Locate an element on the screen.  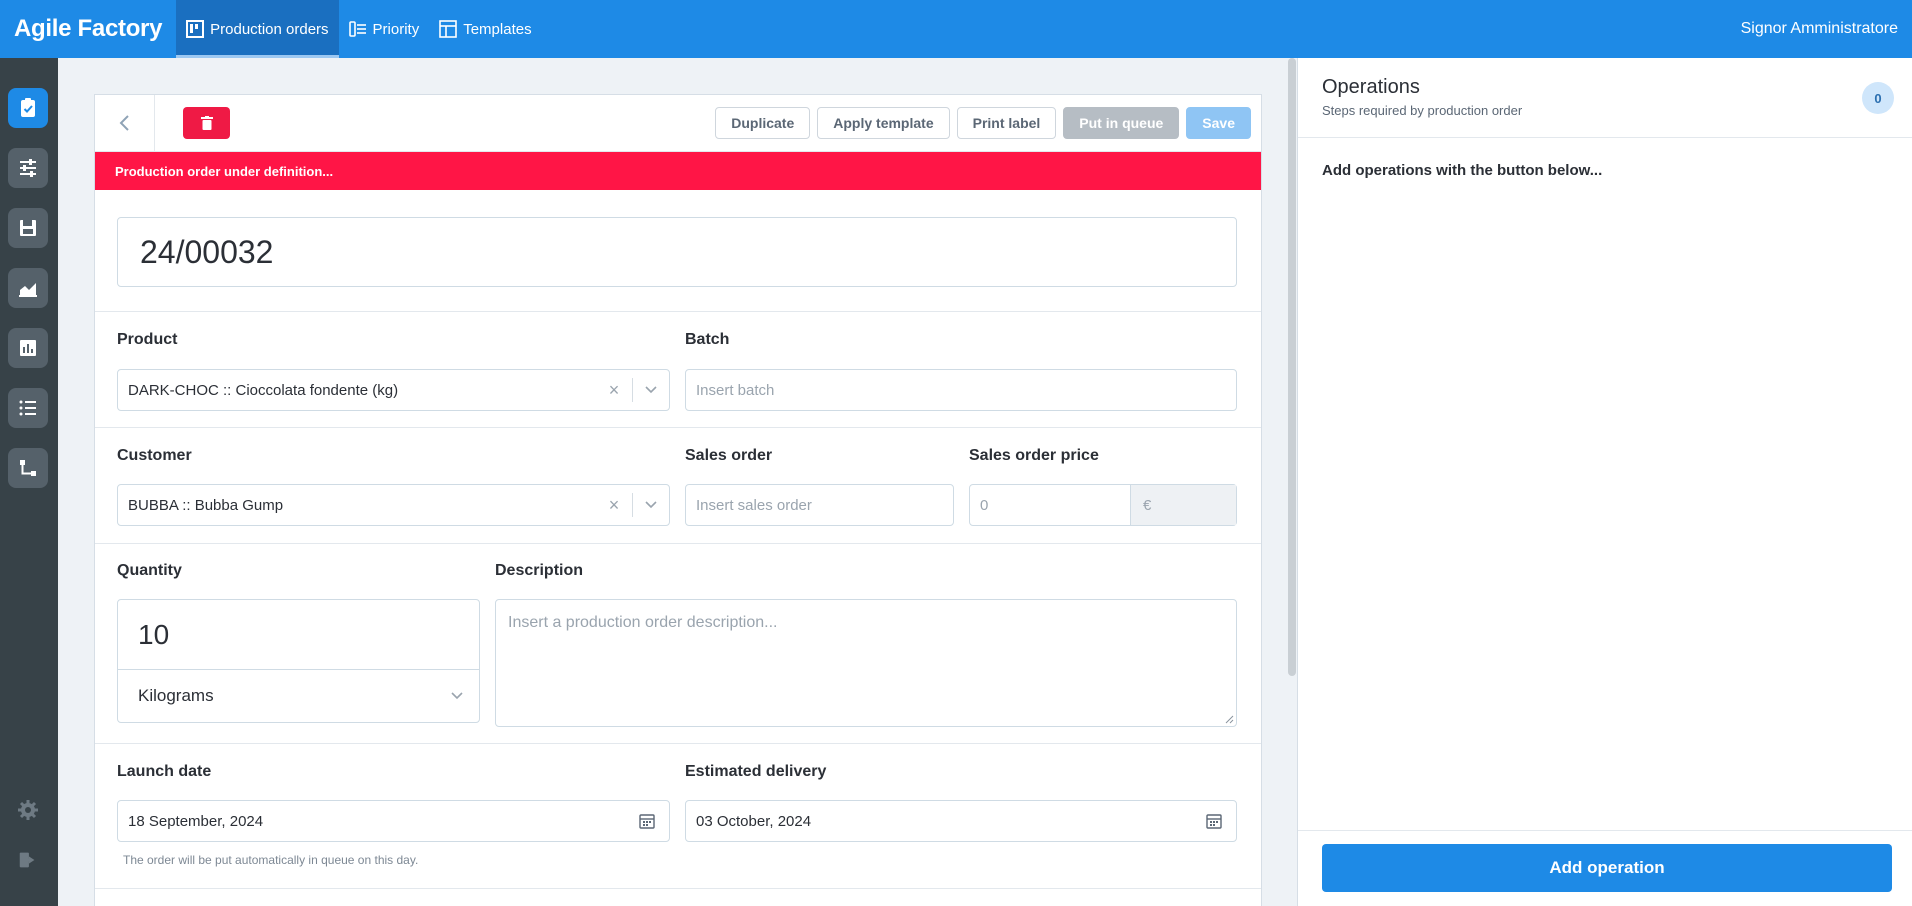
tab-label: Production orders is located at coordinates (269, 29).